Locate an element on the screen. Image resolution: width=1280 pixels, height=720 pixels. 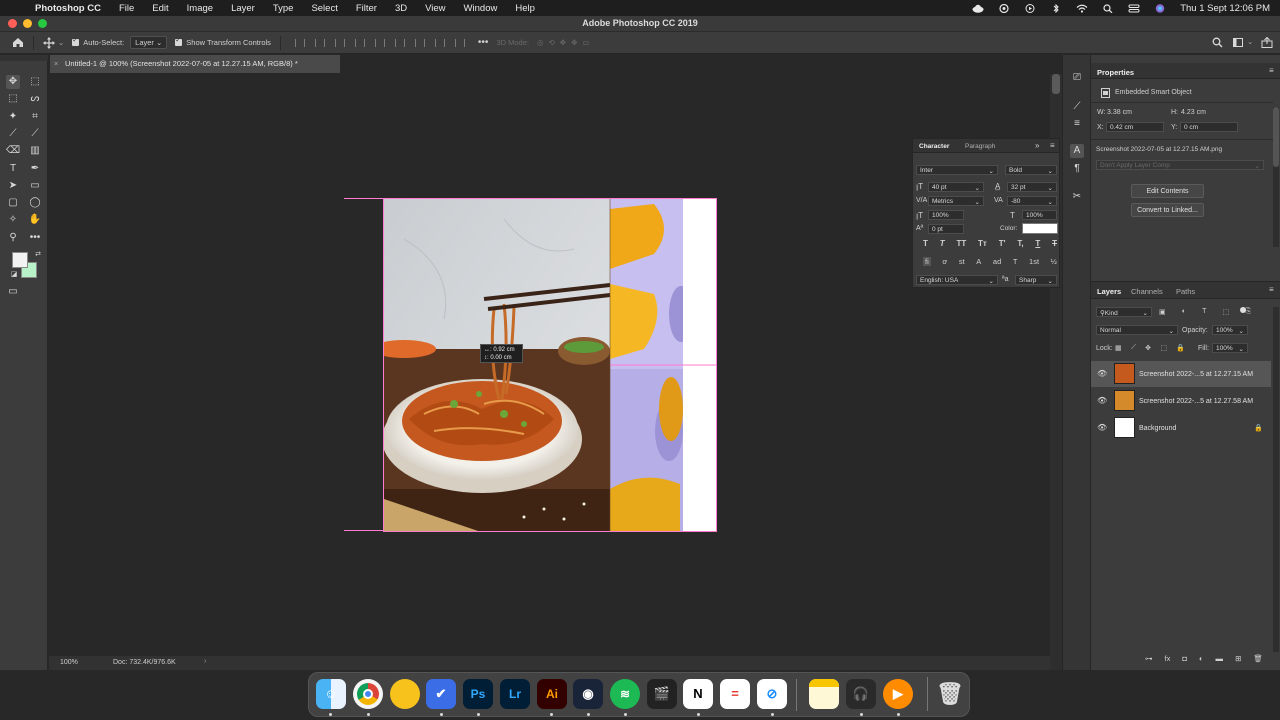
text-color-swatch is located at coordinates (1040, 228).